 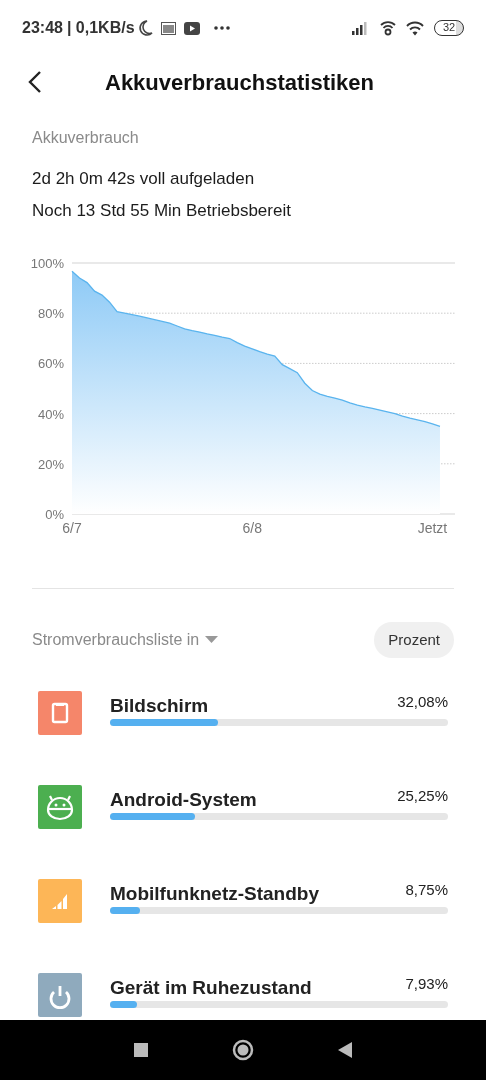 I want to click on page-title: Akkuverbrauchstatistiken, so click(x=239, y=82).